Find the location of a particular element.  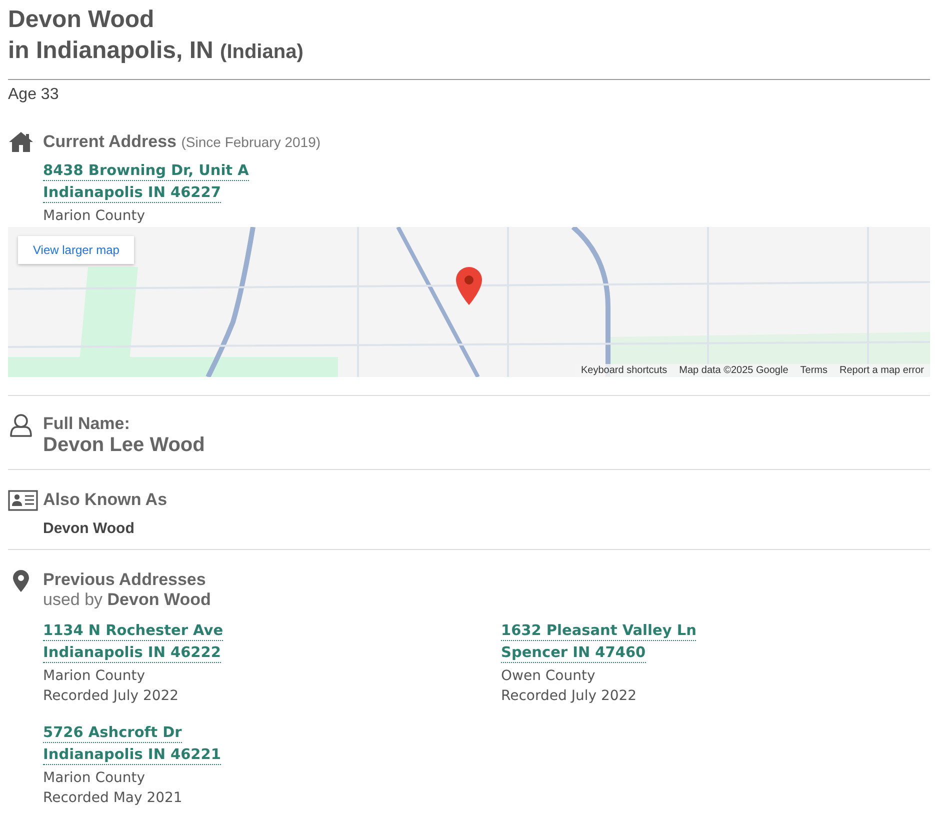

location-pin-icon is located at coordinates (20, 581).